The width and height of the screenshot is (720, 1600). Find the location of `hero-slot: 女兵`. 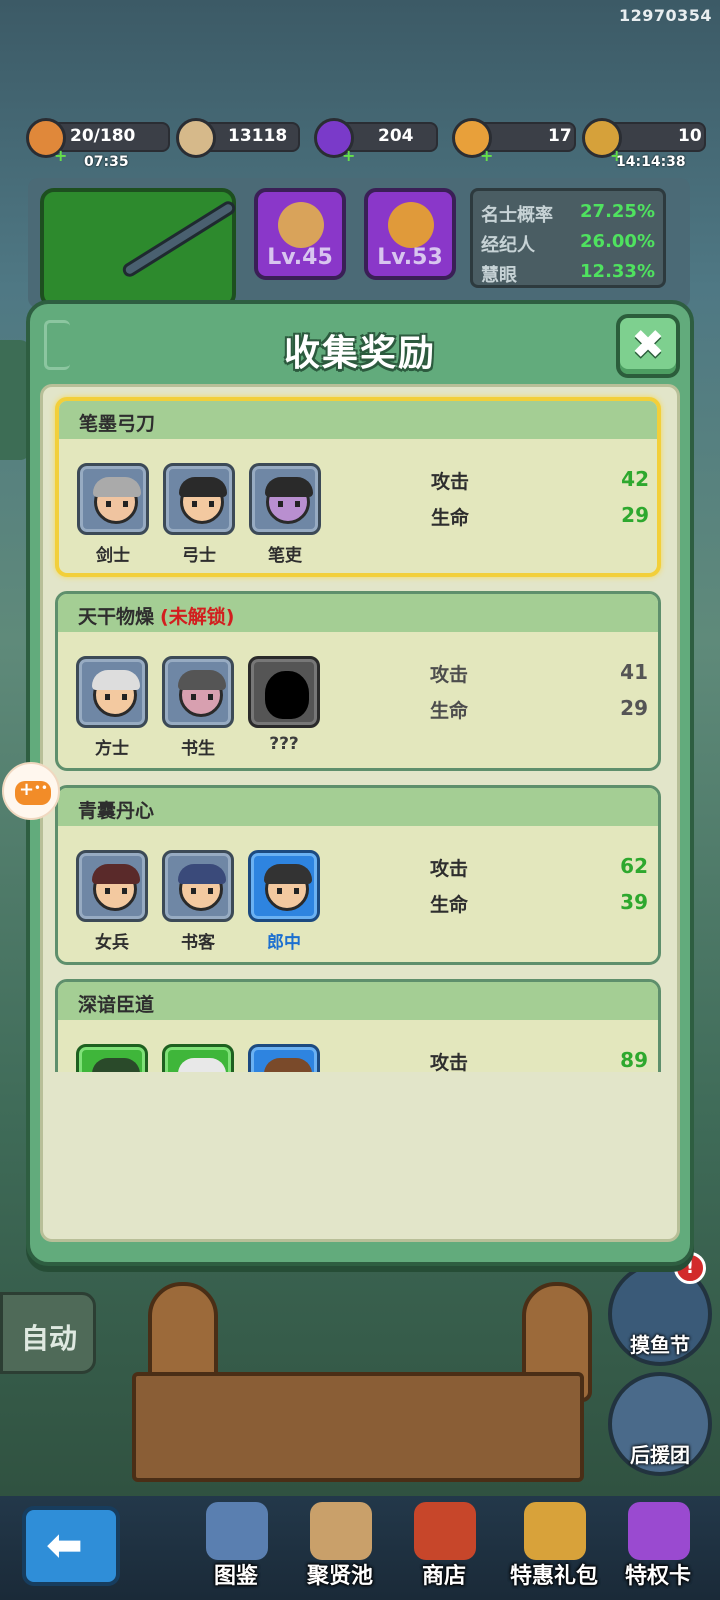

hero-slot: 女兵 is located at coordinates (112, 901).